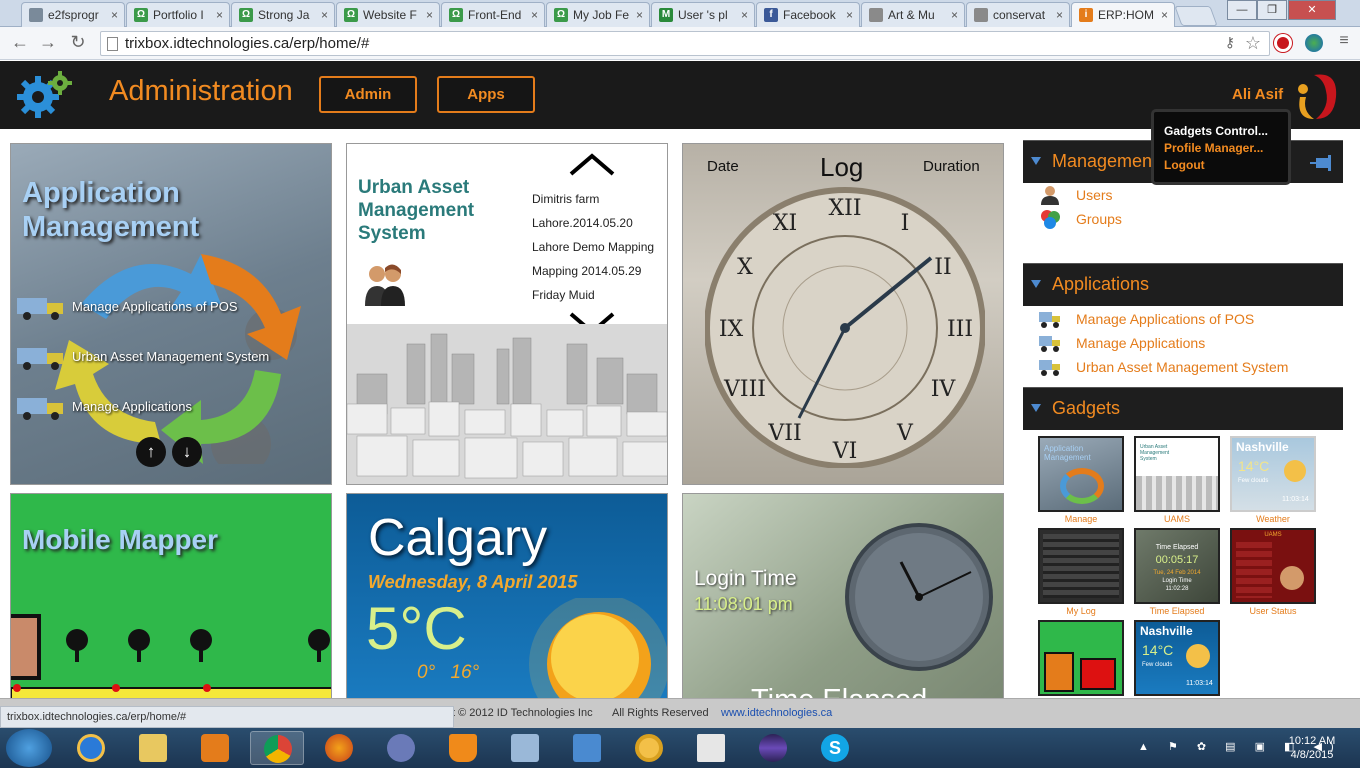  Describe the element at coordinates (1230, 42) in the screenshot. I see `key-icon: ⚷` at that location.